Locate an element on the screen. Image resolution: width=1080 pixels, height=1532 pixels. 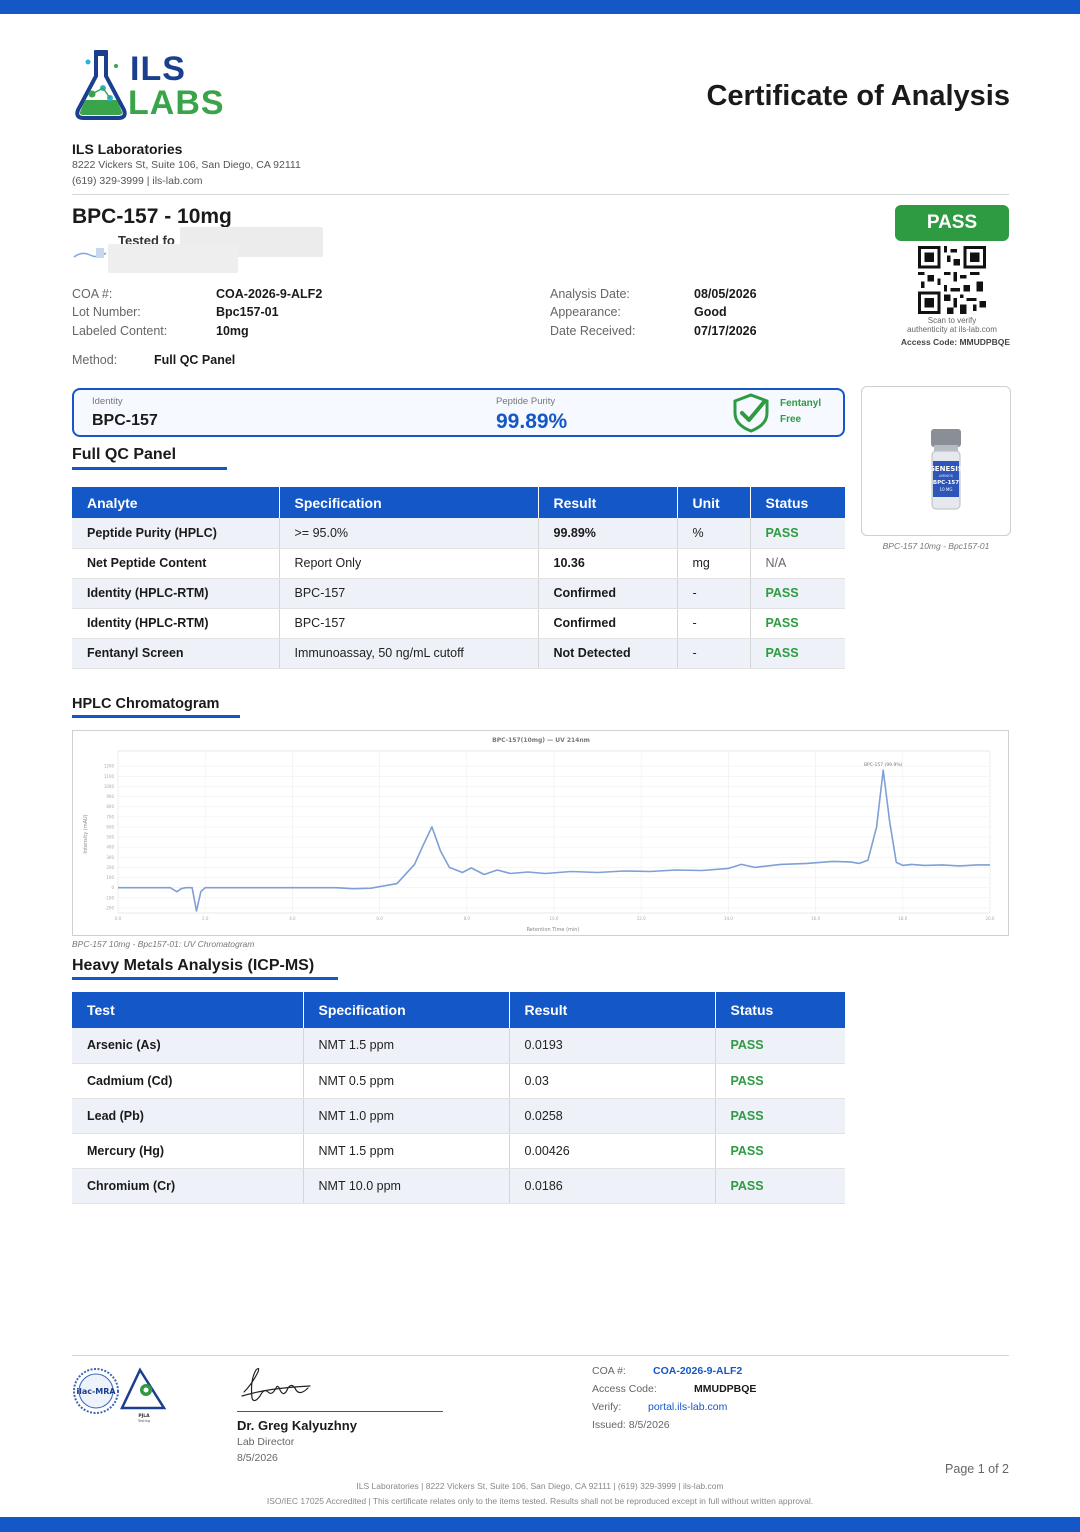
table-cell: 0.0193 is located at coordinates (612, 1046).